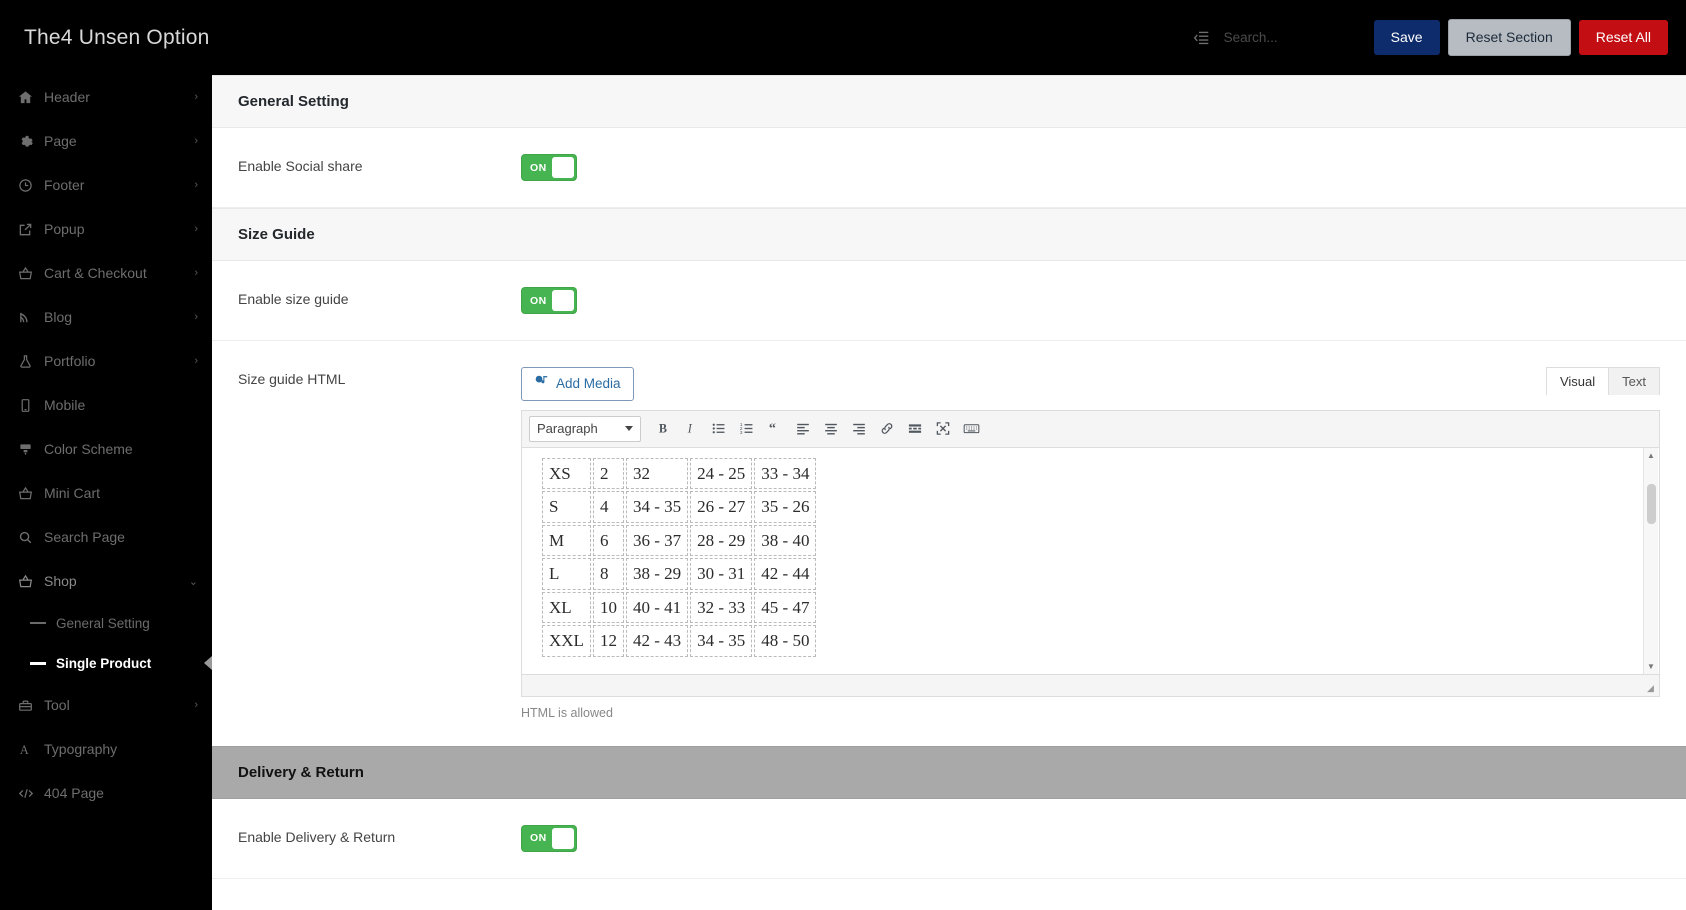  What do you see at coordinates (106, 229) in the screenshot?
I see `sidebar-item-popup: Popup ›` at bounding box center [106, 229].